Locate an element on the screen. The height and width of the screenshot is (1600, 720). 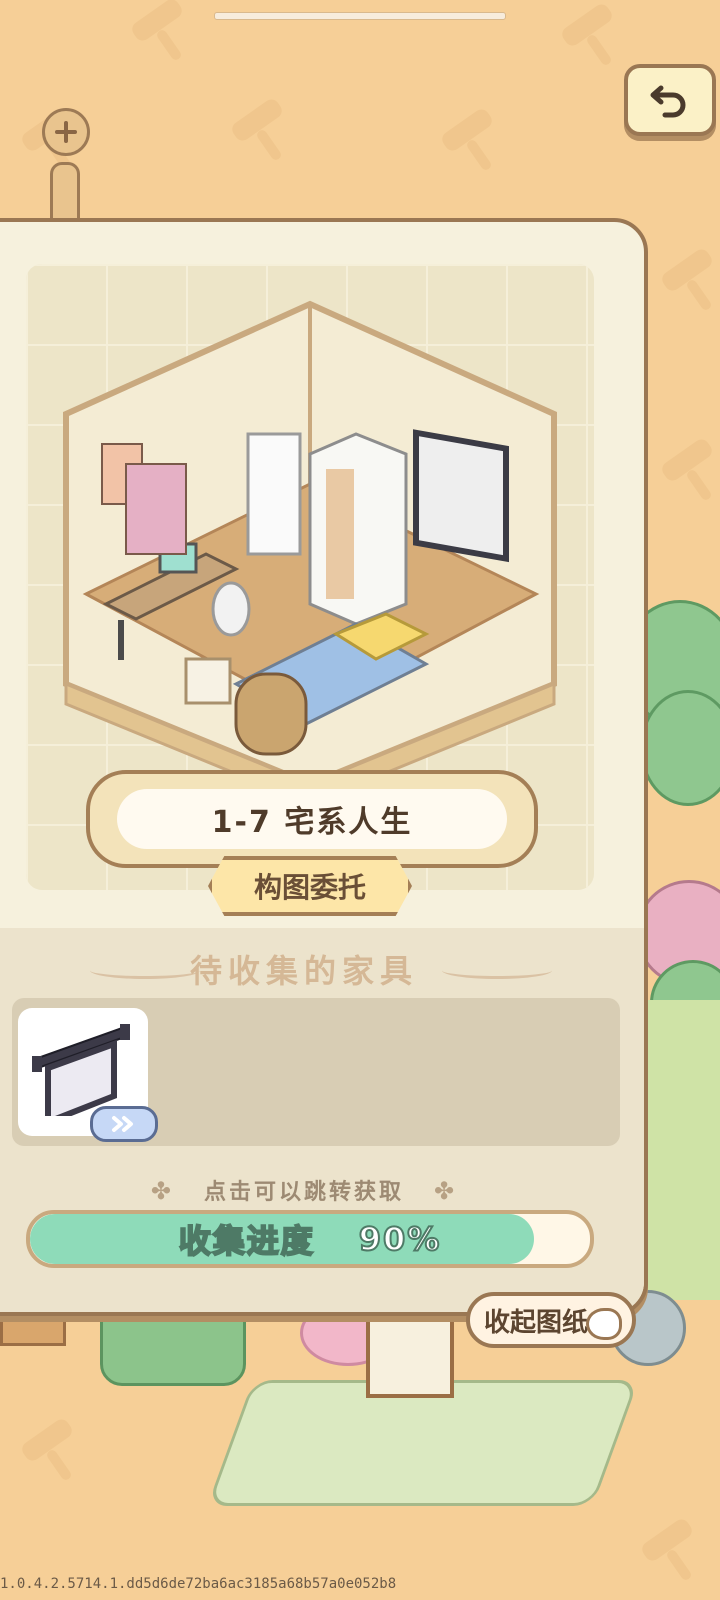
plus-icon is located at coordinates (66, 132).